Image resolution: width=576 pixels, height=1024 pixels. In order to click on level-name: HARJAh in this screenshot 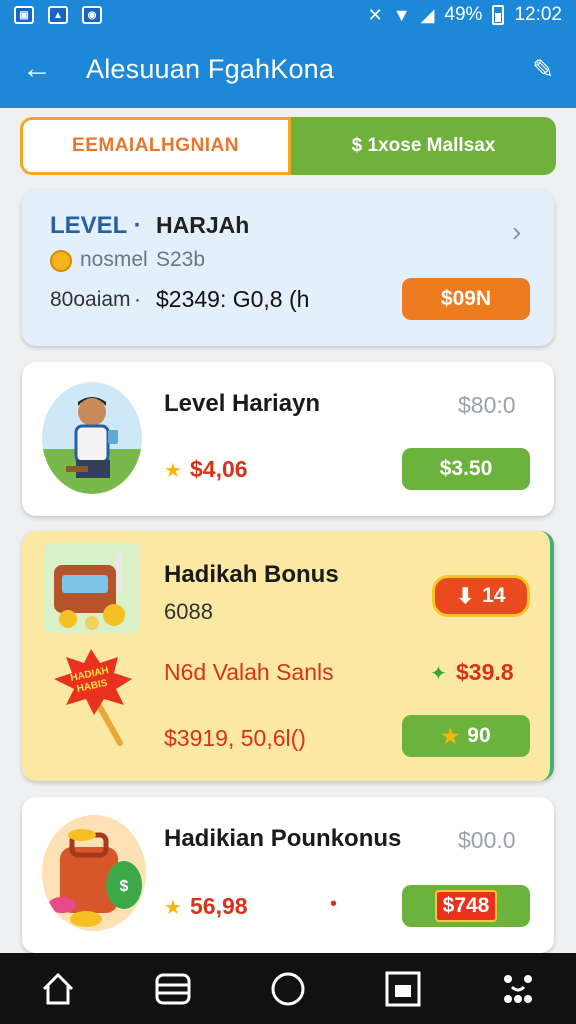, I will do `click(203, 225)`.